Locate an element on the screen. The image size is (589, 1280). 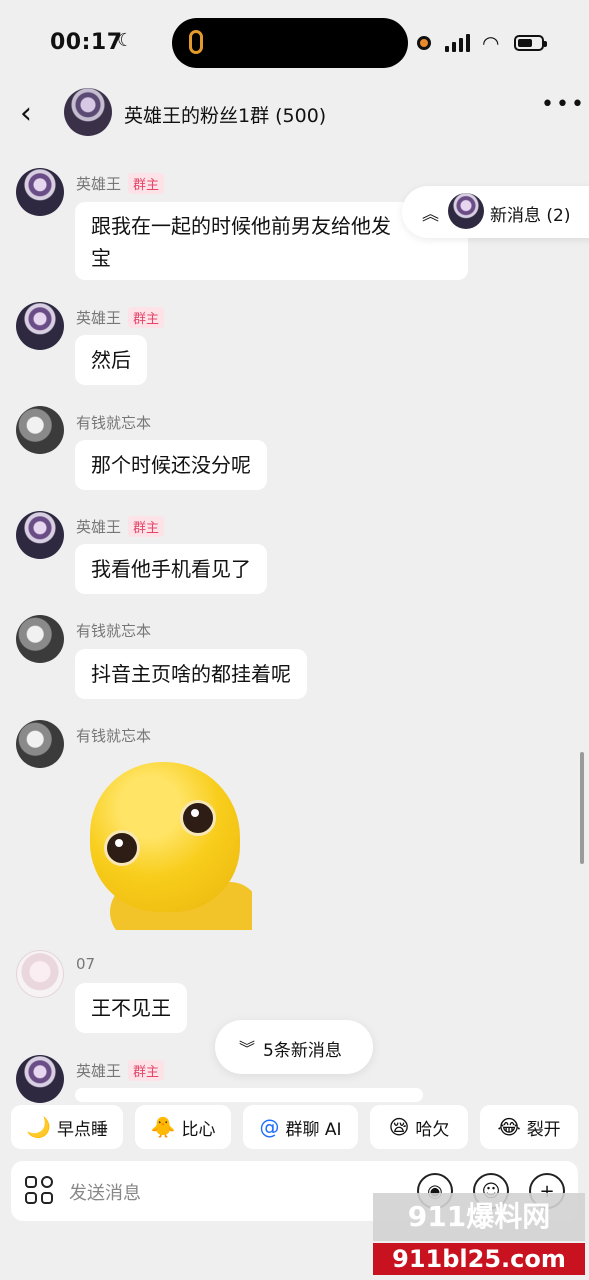
message-bubble: 那个时候还没分呢 is located at coordinates (171, 465).